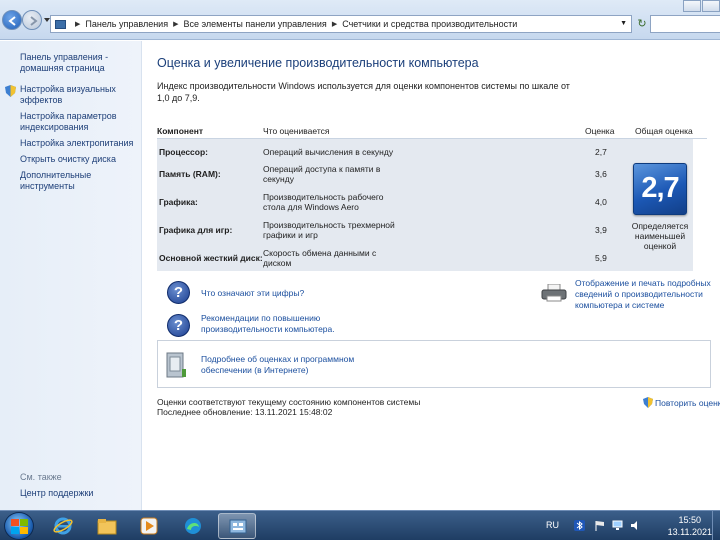 This screenshot has height=540, width=720. I want to click on start-button, so click(19, 526).